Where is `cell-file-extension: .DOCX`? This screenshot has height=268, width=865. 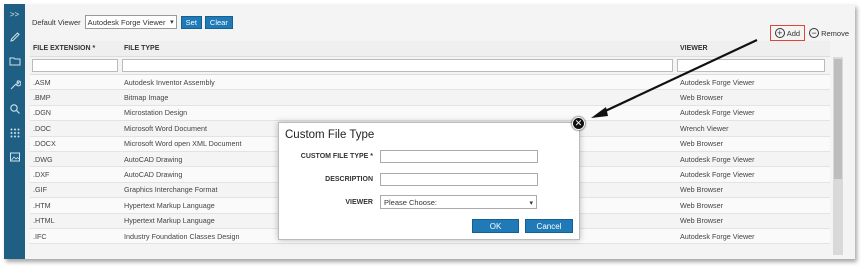 cell-file-extension: .DOCX is located at coordinates (44, 144).